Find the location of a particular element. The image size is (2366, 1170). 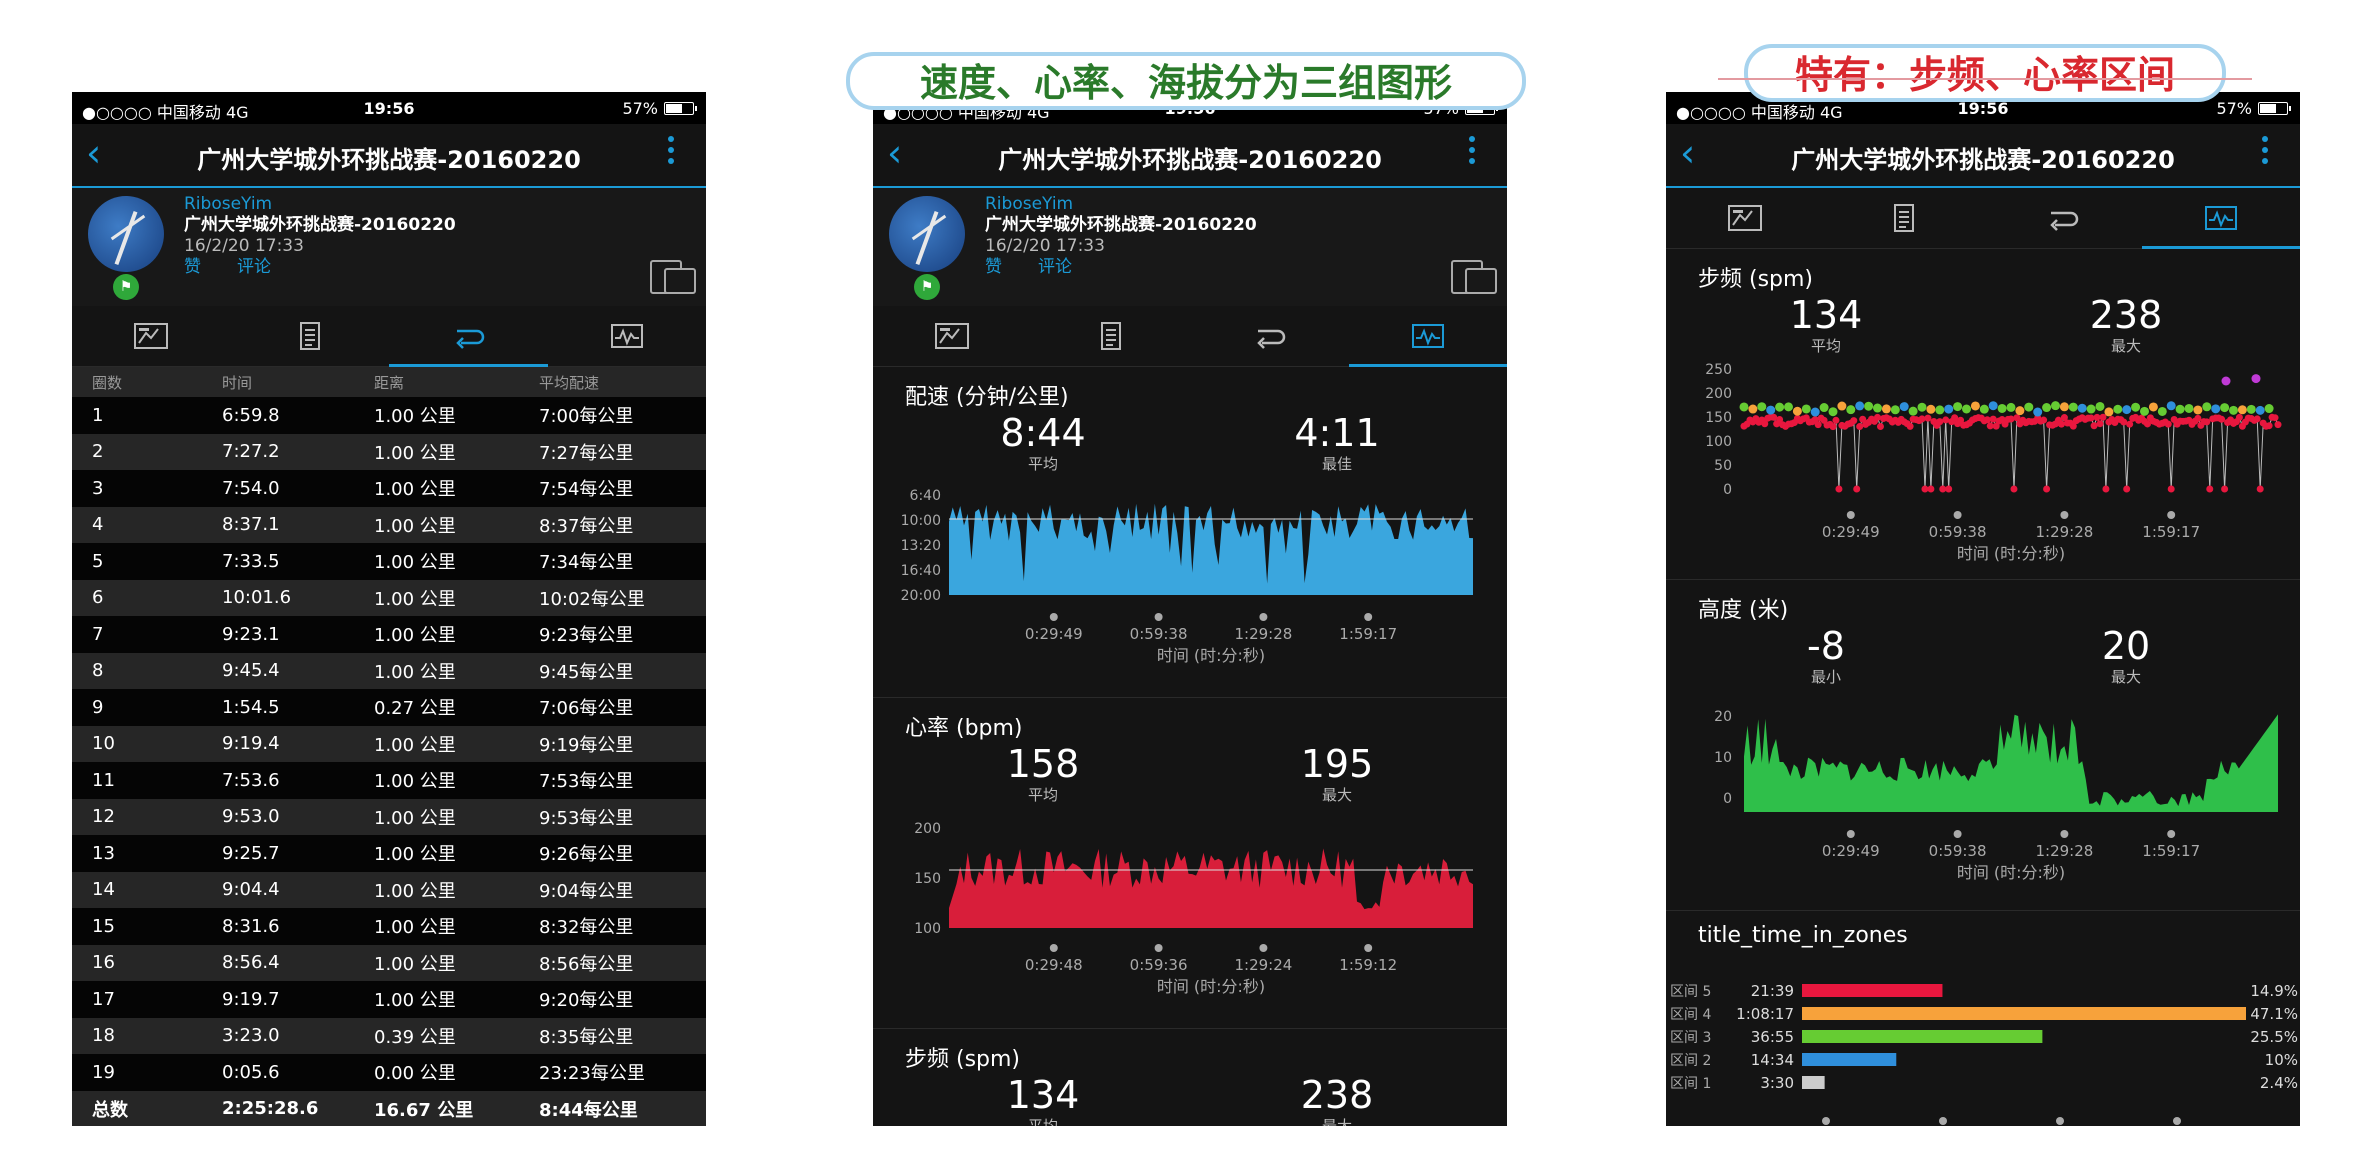

lap-pace: 7:54每公里 is located at coordinates (586, 490).